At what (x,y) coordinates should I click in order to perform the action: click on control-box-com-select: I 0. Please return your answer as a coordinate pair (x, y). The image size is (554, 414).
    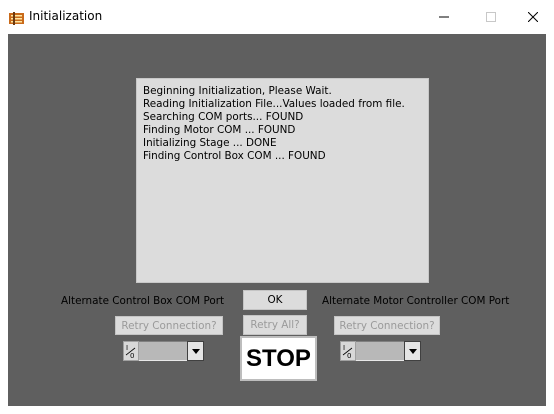
    Looking at the image, I should click on (163, 351).